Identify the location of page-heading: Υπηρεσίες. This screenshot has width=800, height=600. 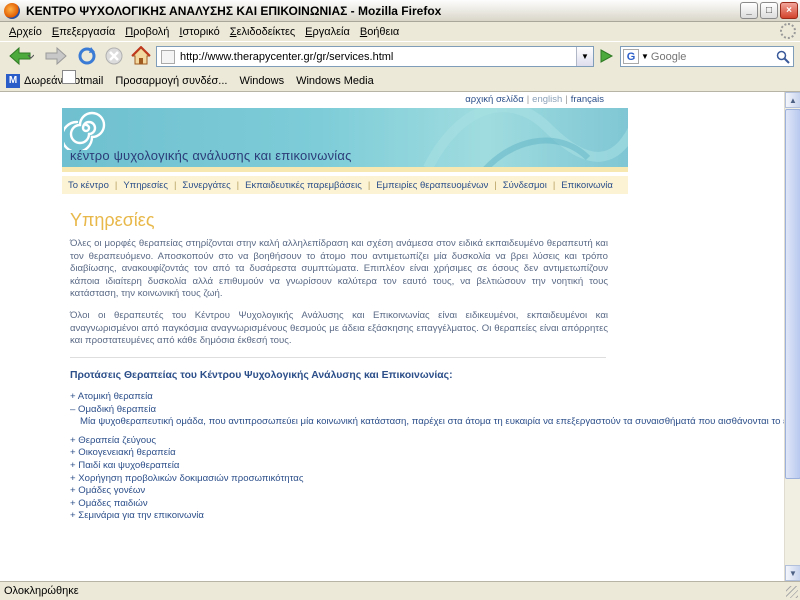
(112, 220).